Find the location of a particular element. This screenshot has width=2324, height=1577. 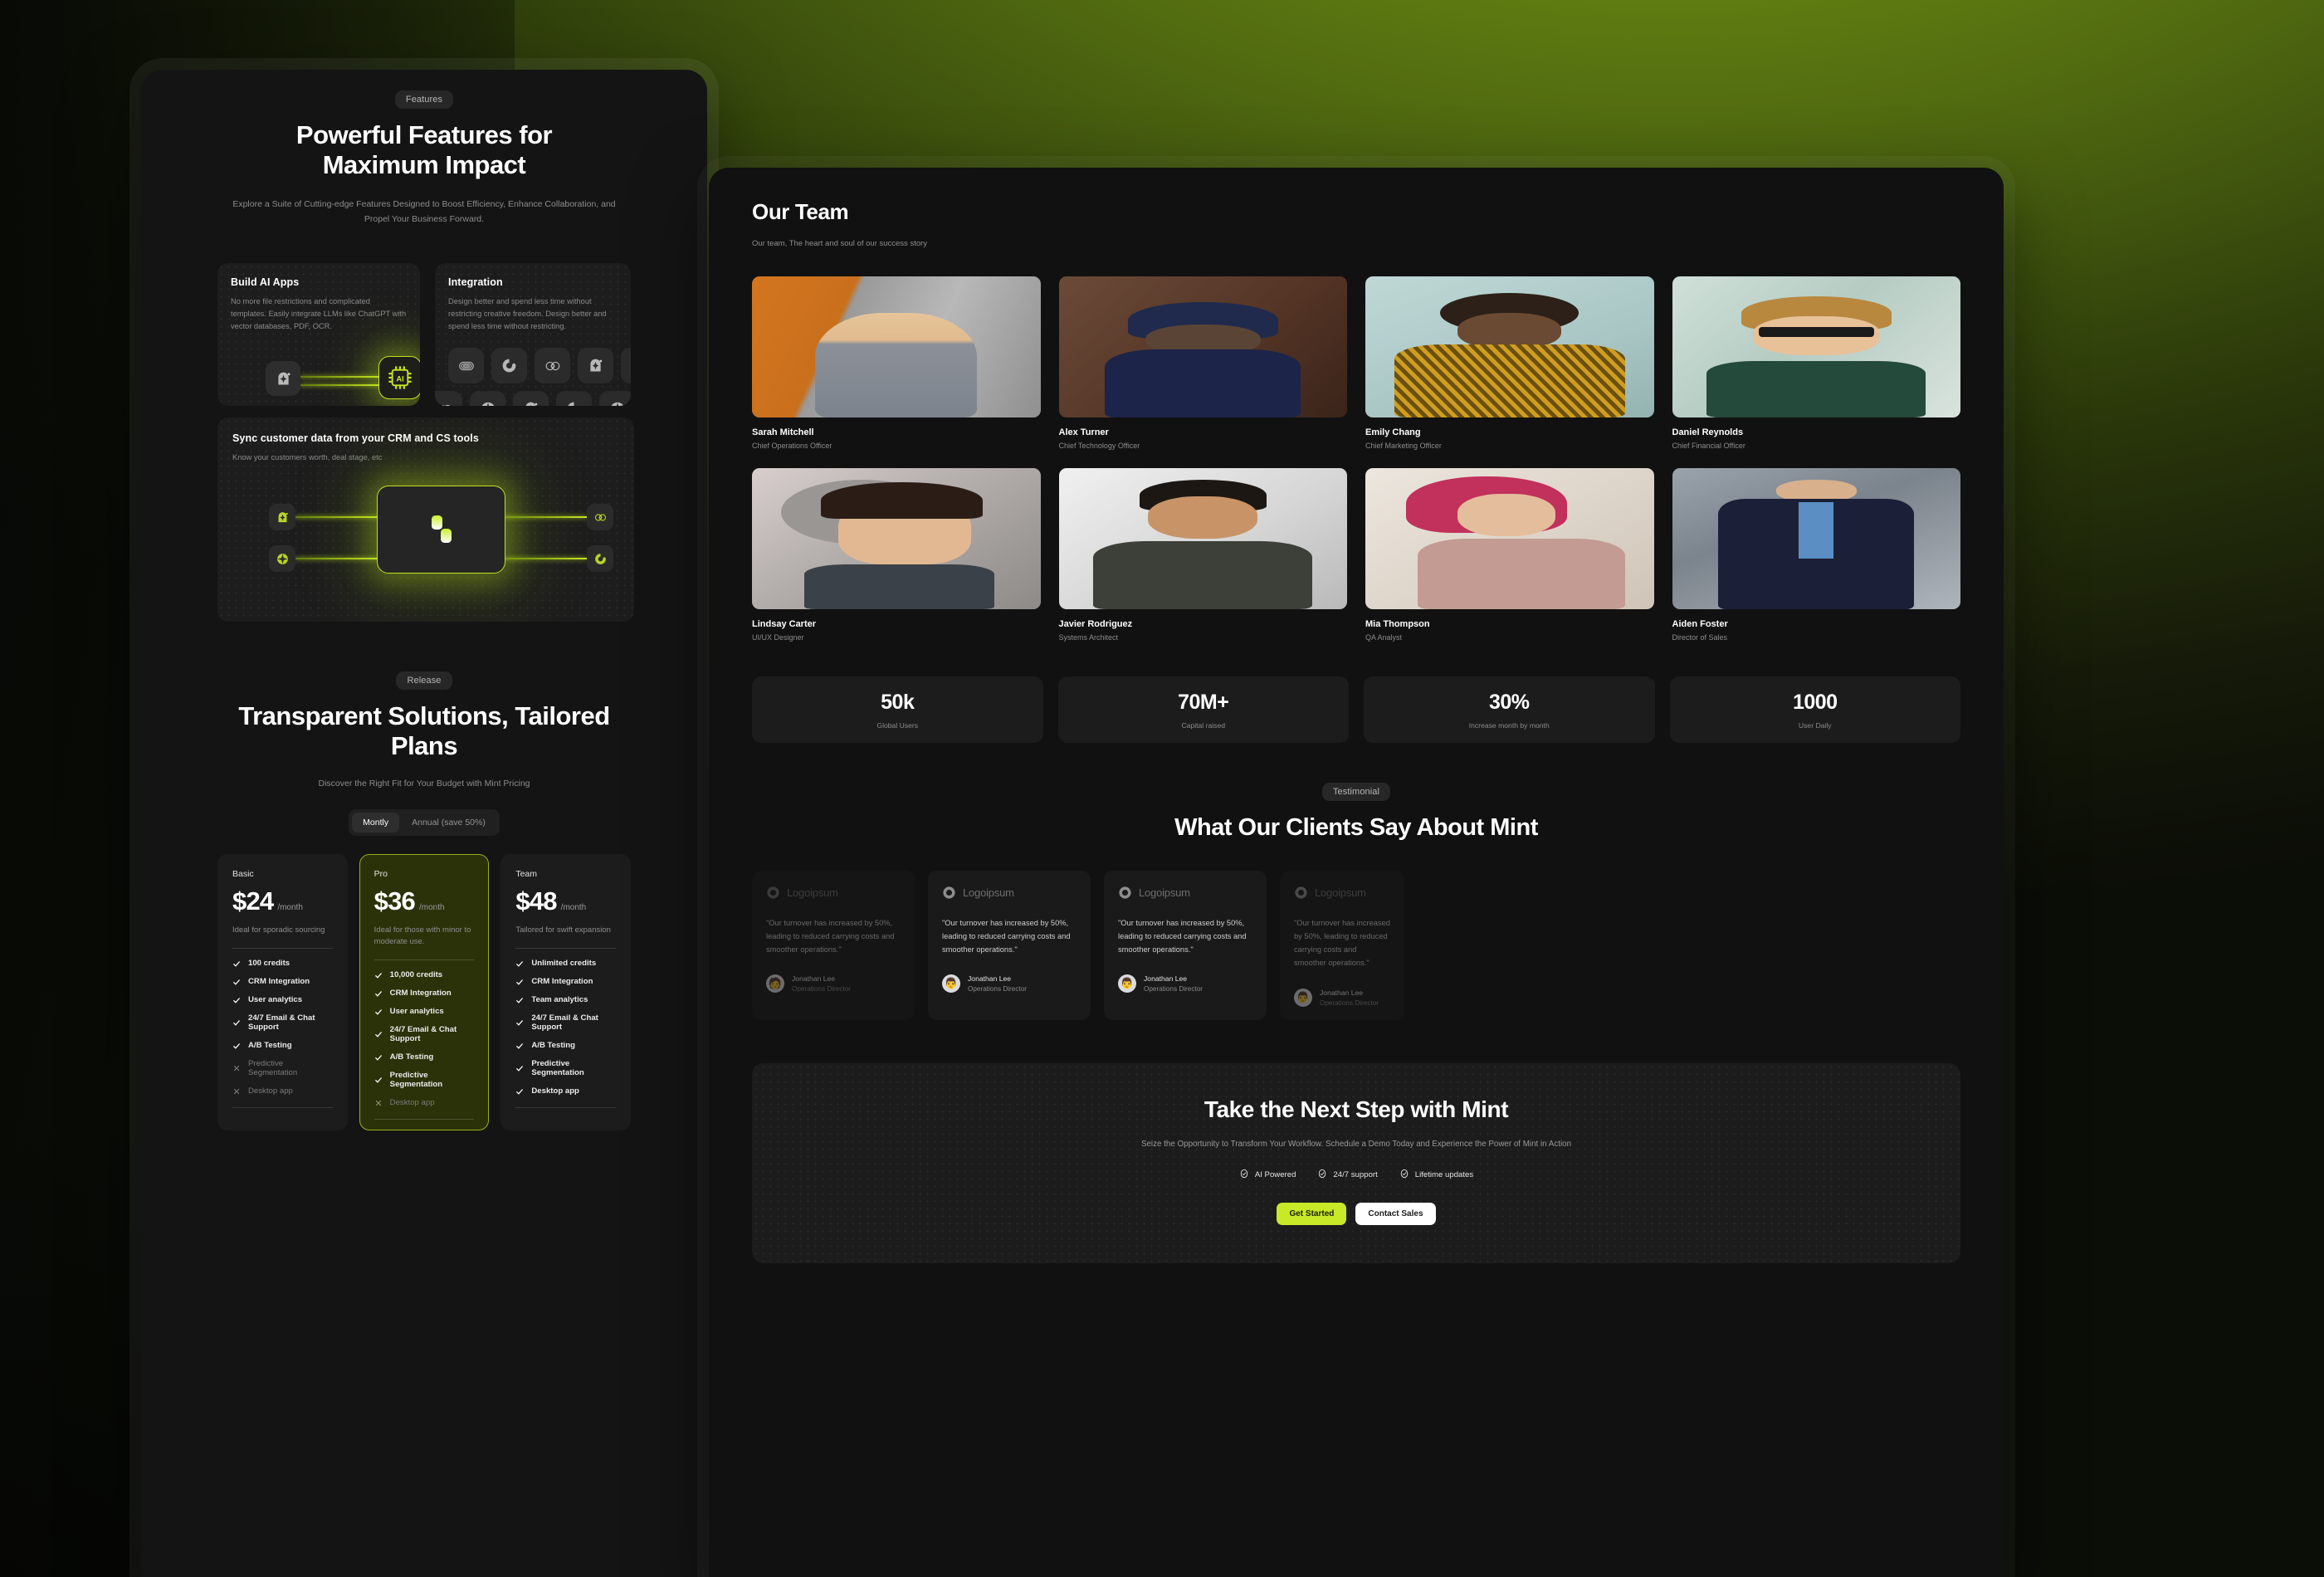

billing-period-toggle: Montly Annual (save 50%) is located at coordinates (424, 822).